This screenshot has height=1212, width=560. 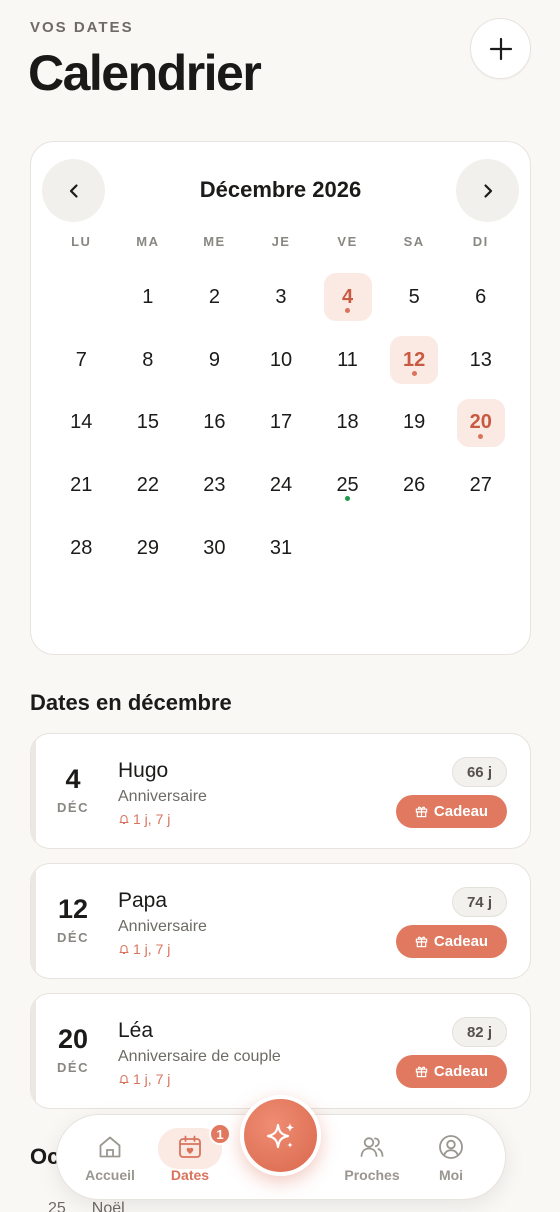 I want to click on weekday-label: ME, so click(x=214, y=241).